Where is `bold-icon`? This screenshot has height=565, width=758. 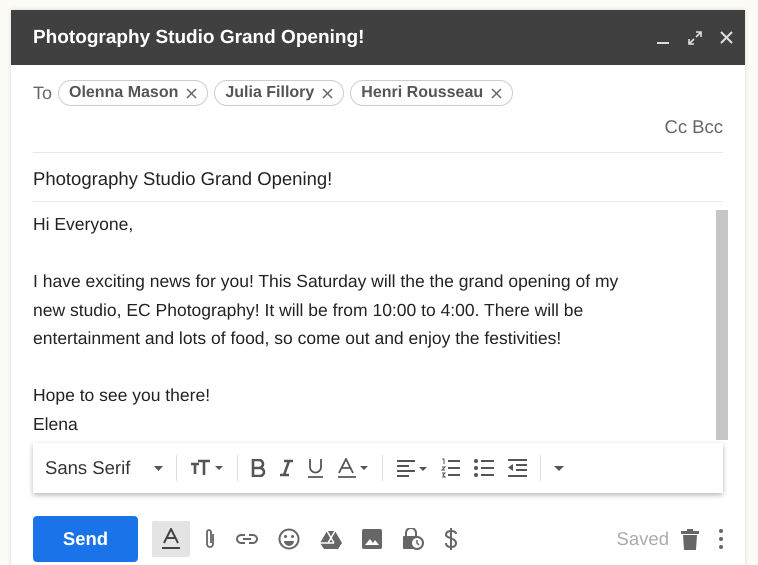 bold-icon is located at coordinates (258, 468).